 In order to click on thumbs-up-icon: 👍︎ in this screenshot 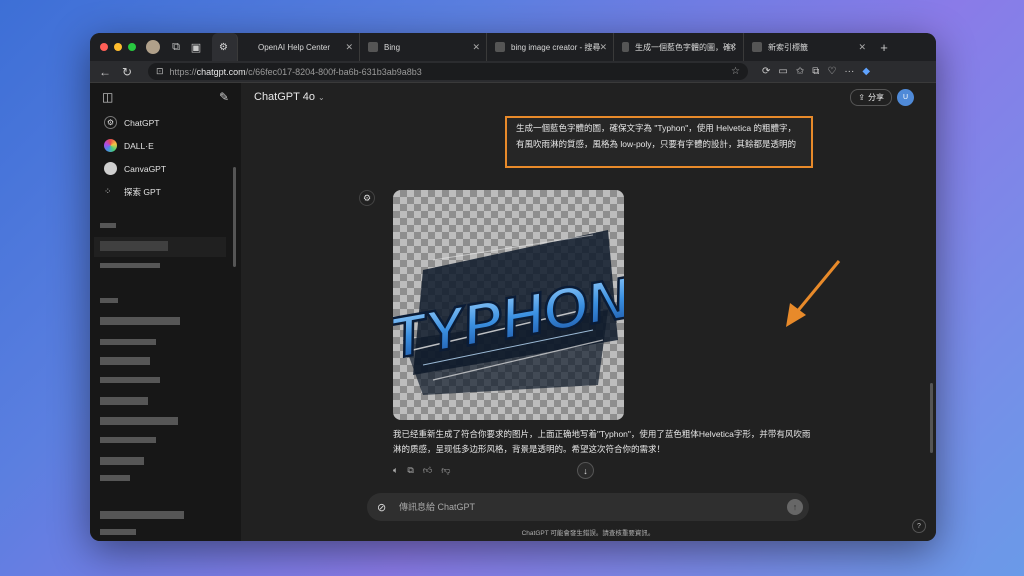, I will do `click(427, 470)`.